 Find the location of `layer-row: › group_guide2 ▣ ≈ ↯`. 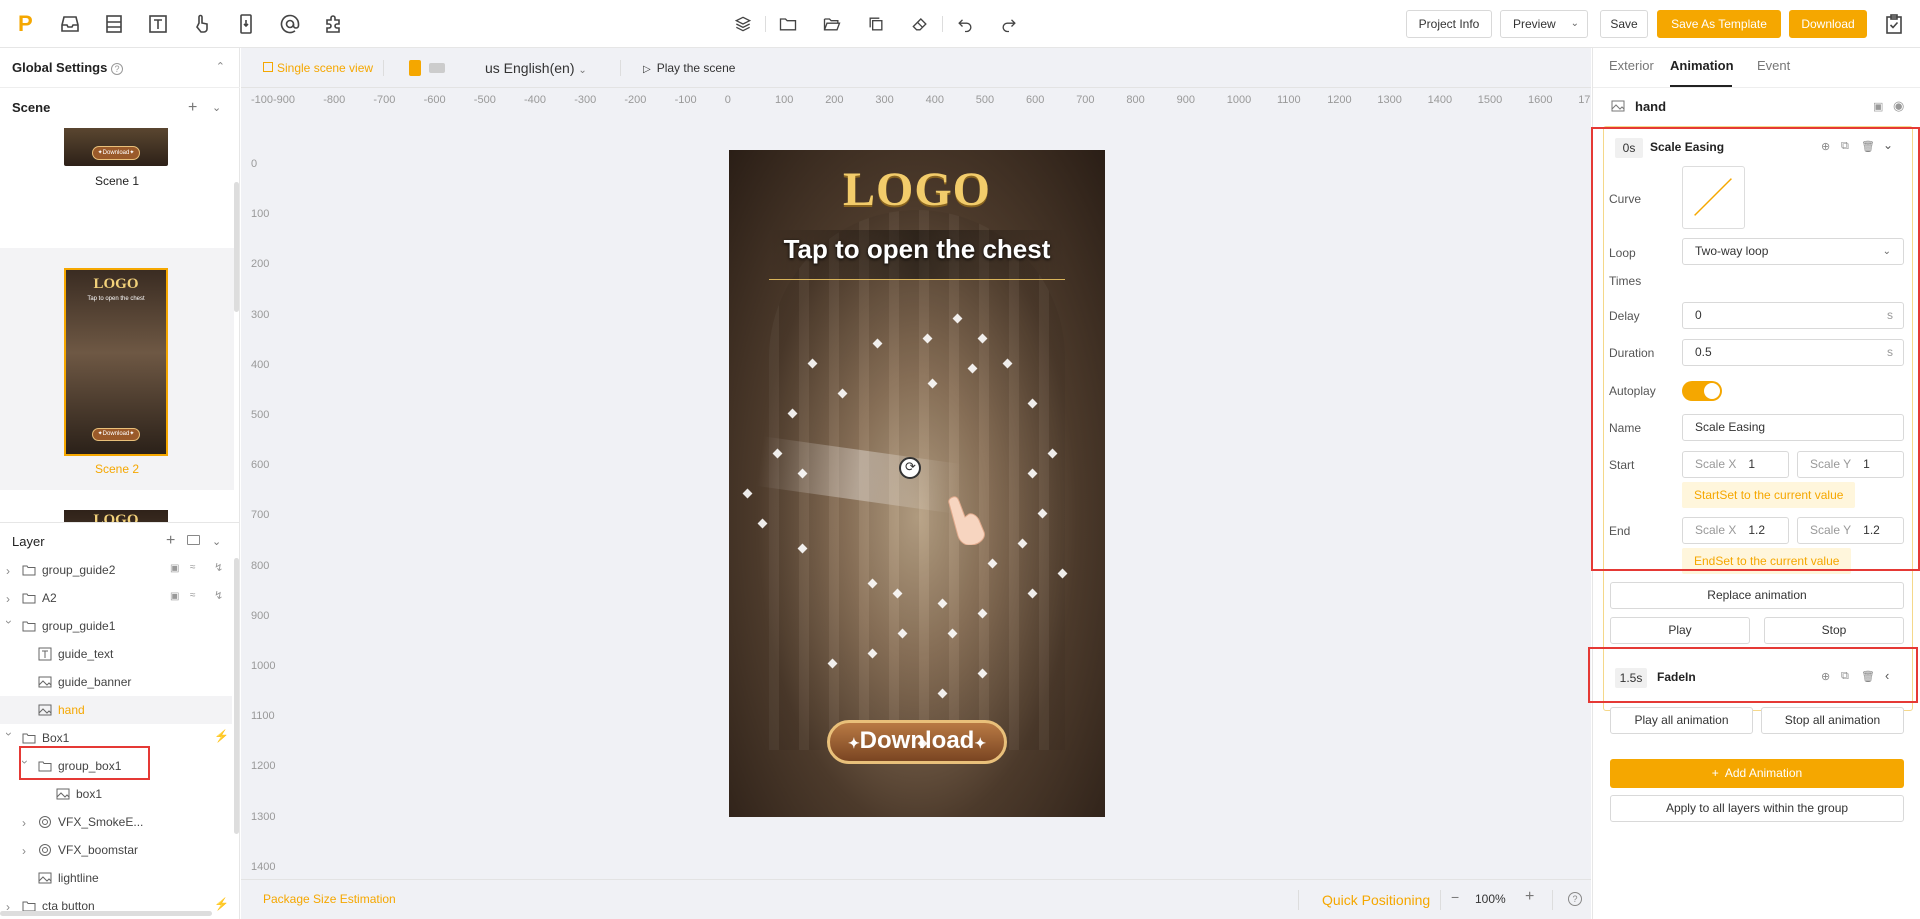

layer-row: › group_guide2 ▣ ≈ ↯ is located at coordinates (116, 570).